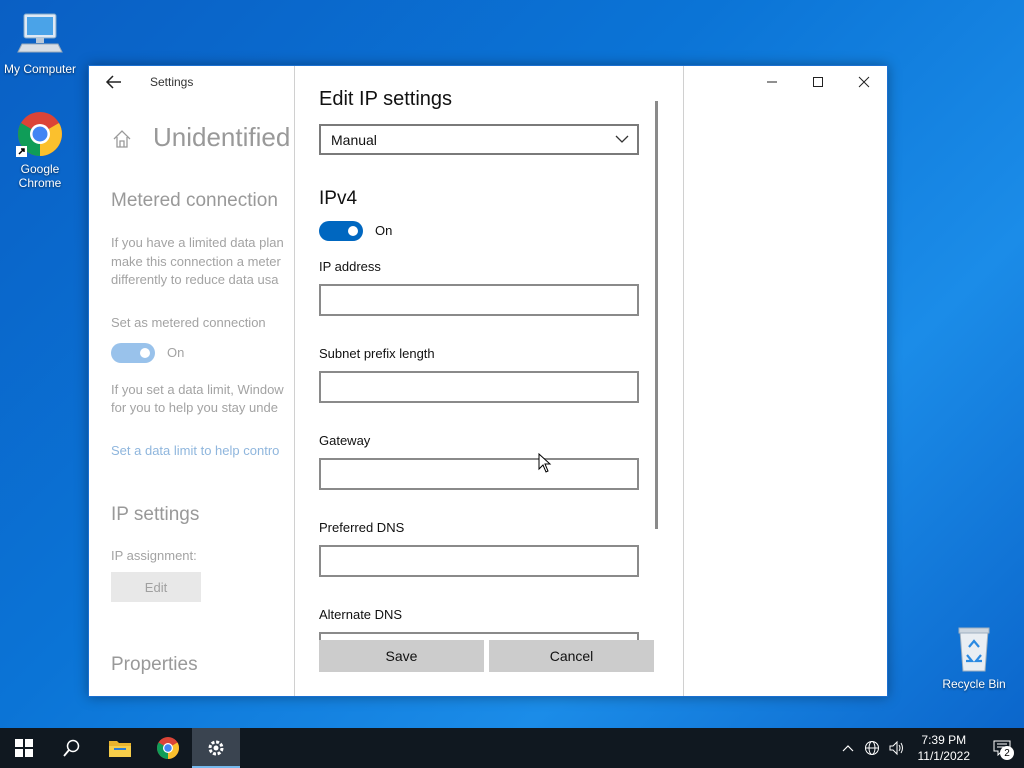 The image size is (1024, 768). I want to click on properties-heading: Properties, so click(154, 664).